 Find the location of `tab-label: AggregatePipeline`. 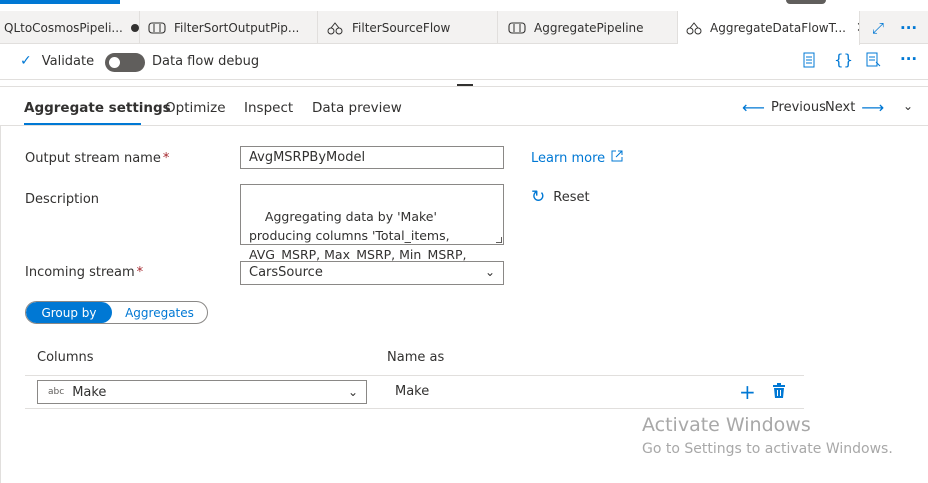

tab-label: AggregatePipeline is located at coordinates (589, 27).